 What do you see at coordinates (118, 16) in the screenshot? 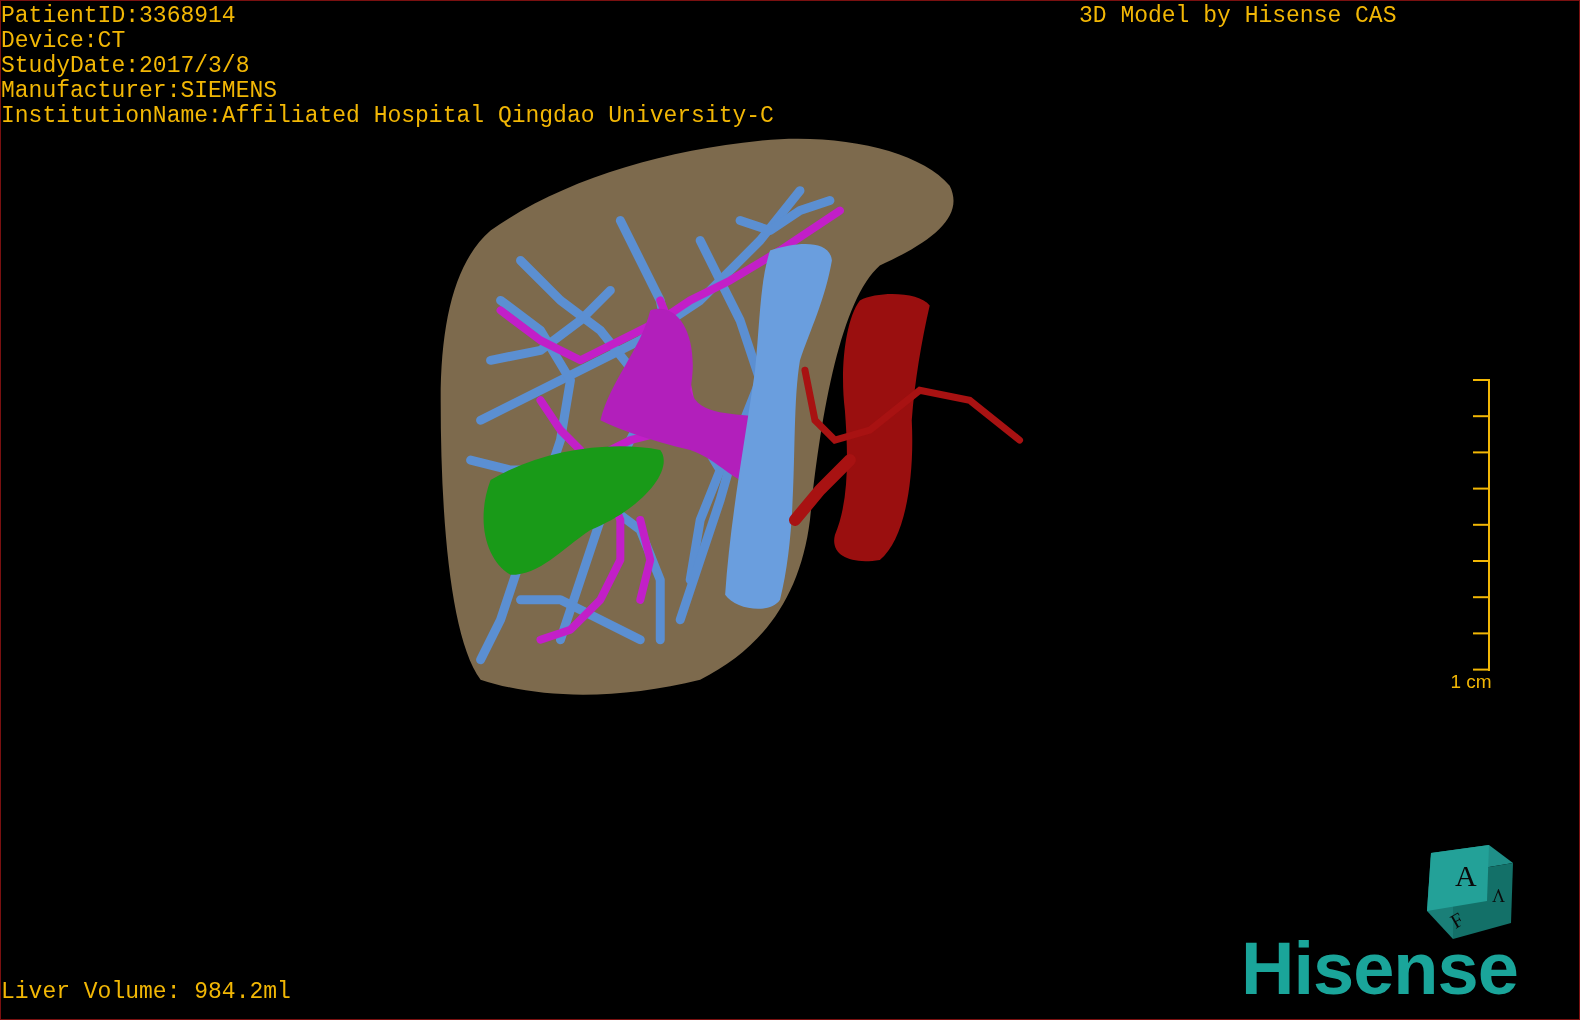
I see `info-text: PatientID:3368914` at bounding box center [118, 16].